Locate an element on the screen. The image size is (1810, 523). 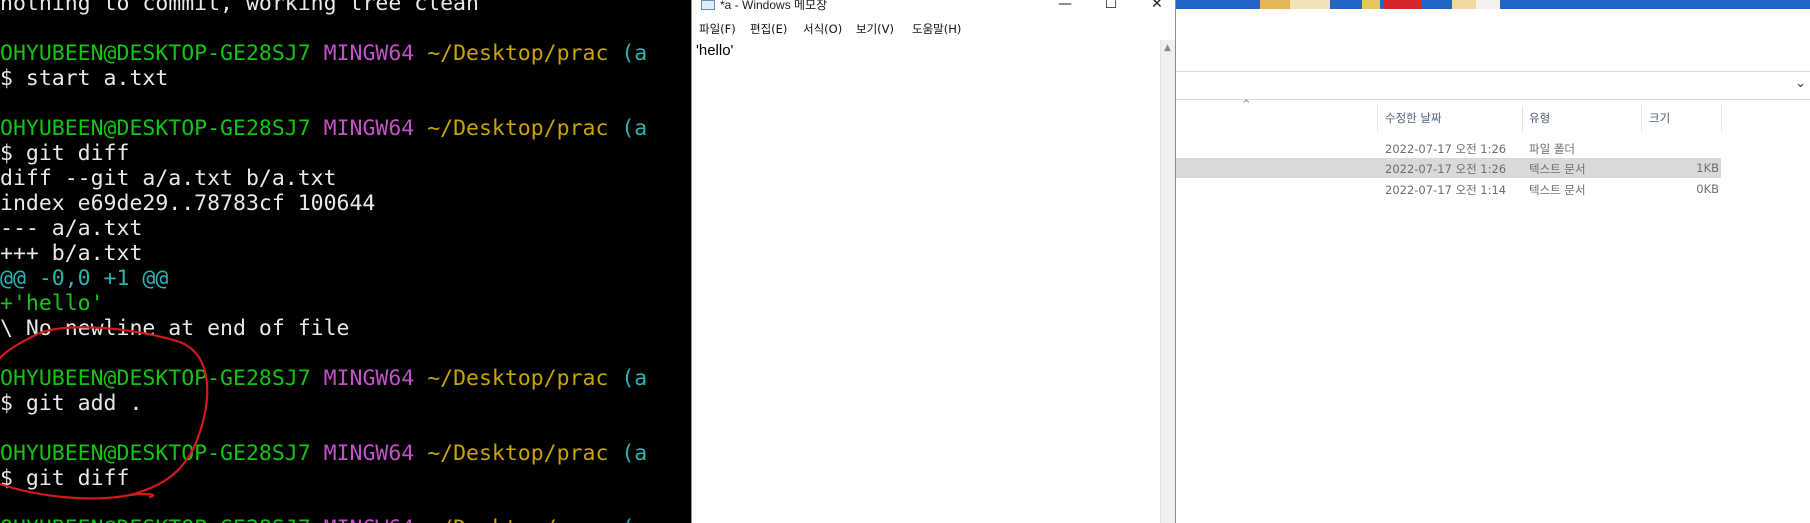
chevron-down-icon: ⌄ is located at coordinates (1800, 83).